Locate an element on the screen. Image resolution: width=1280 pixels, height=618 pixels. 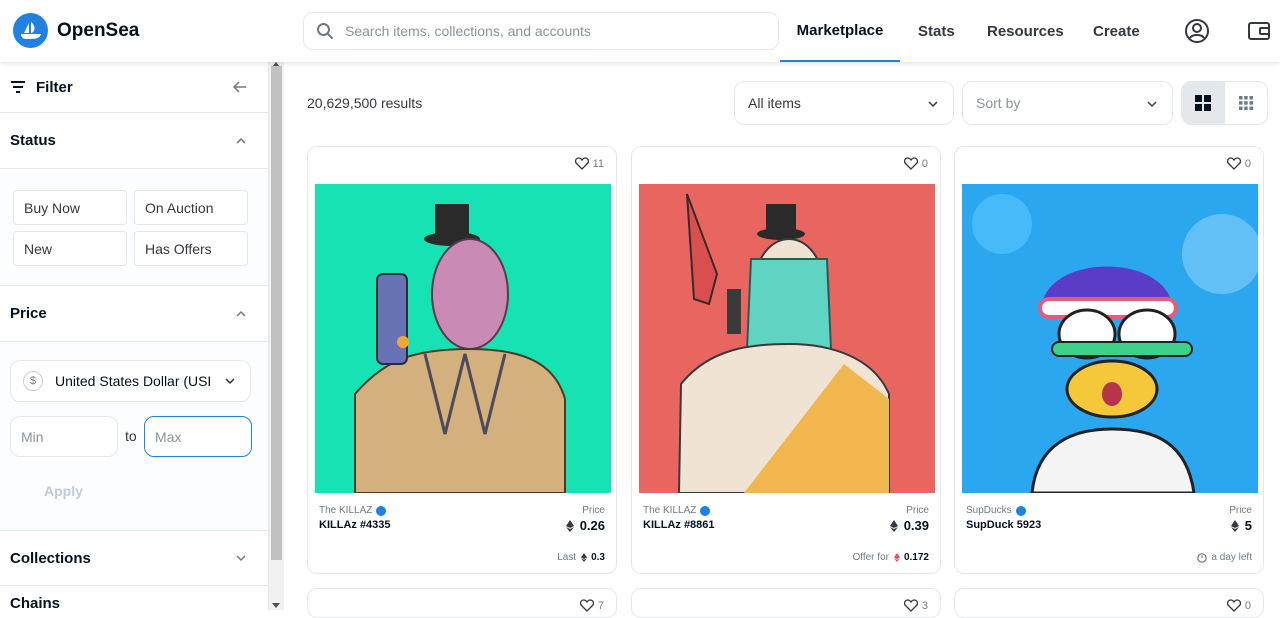
price-value: 0.26 is located at coordinates (585, 525).